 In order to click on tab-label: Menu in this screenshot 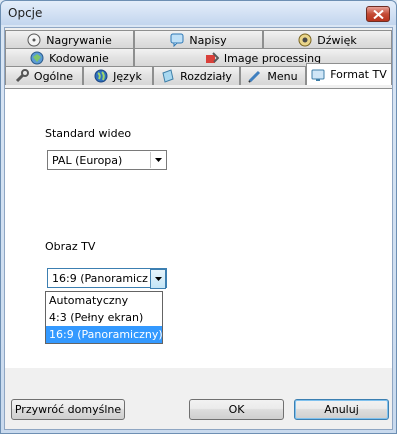, I will do `click(282, 76)`.